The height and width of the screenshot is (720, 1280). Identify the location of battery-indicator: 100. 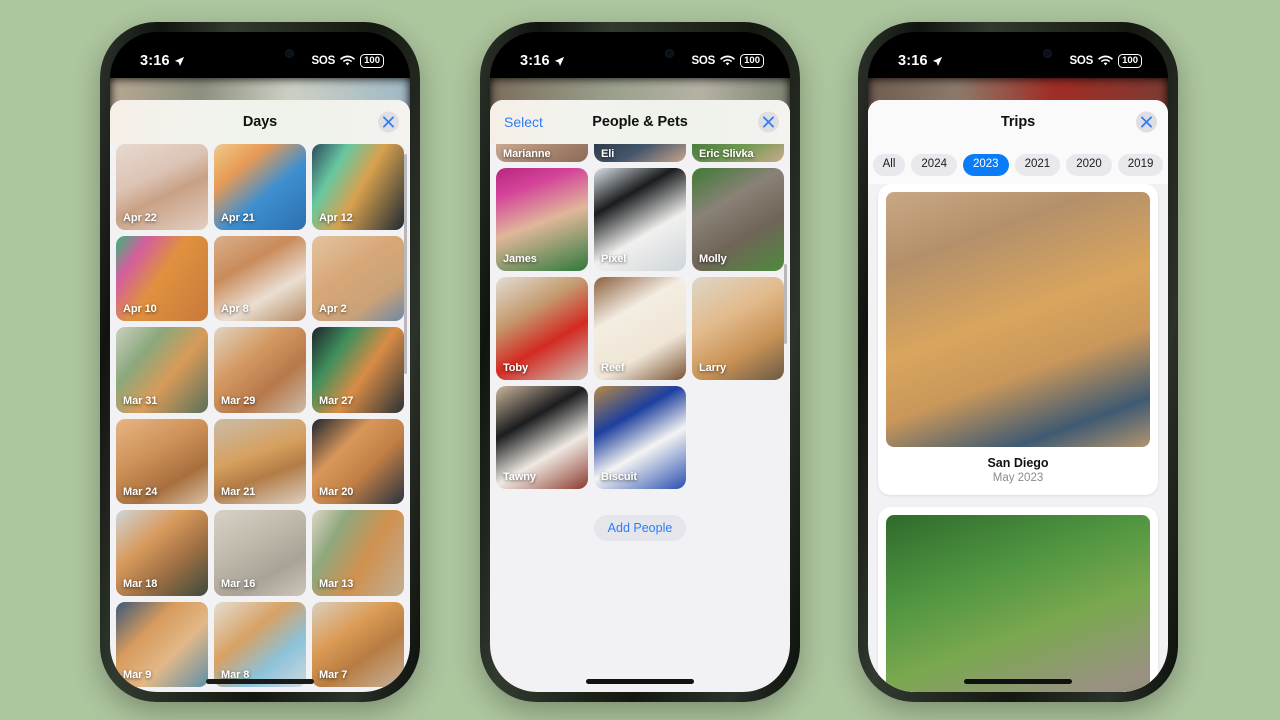
(372, 61).